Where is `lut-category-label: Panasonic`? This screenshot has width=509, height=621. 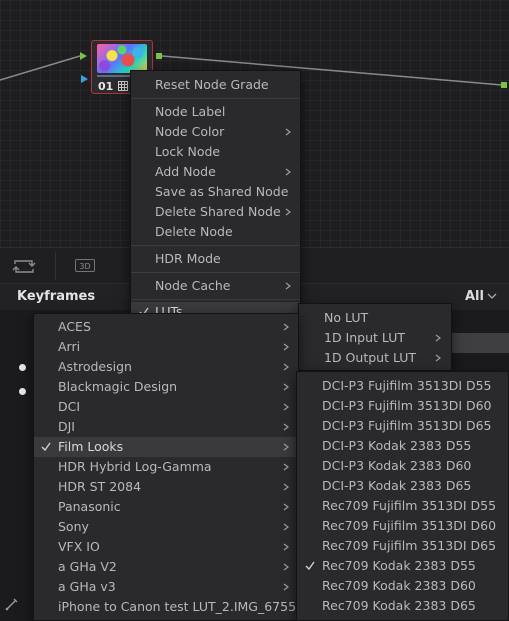
lut-category-label: Panasonic is located at coordinates (89, 506).